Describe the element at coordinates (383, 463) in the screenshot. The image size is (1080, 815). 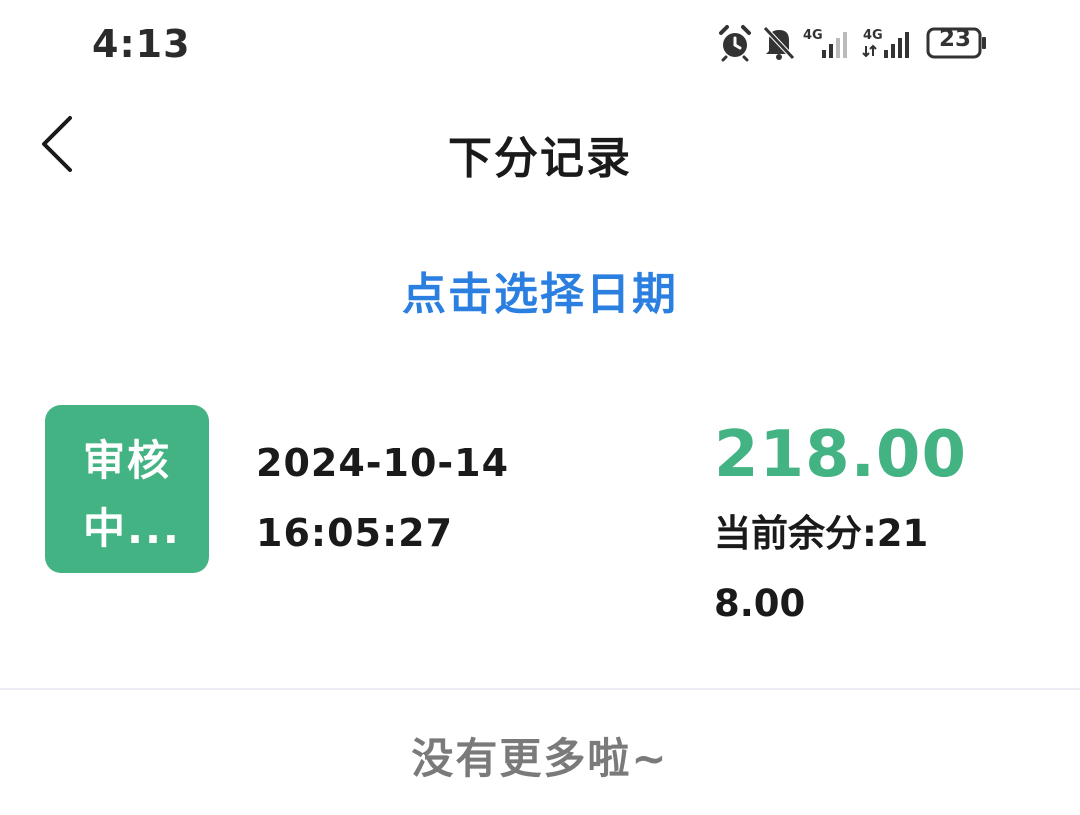
I see `record-date: 2024-10-14` at that location.